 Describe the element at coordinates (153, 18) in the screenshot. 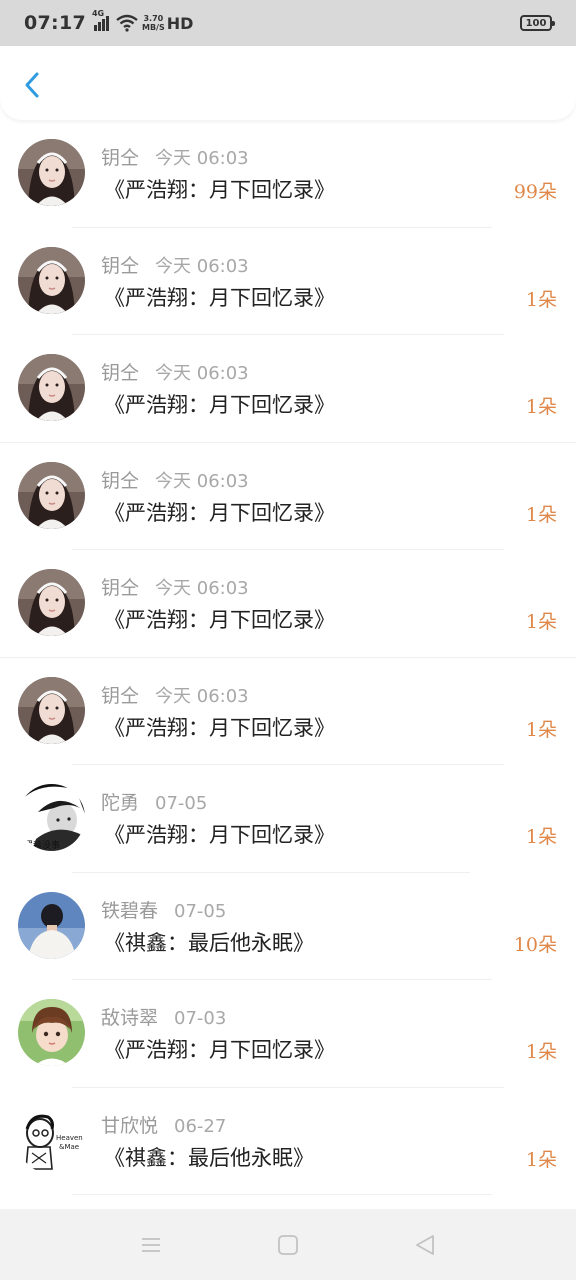

I see `speed-value: 3.70` at that location.